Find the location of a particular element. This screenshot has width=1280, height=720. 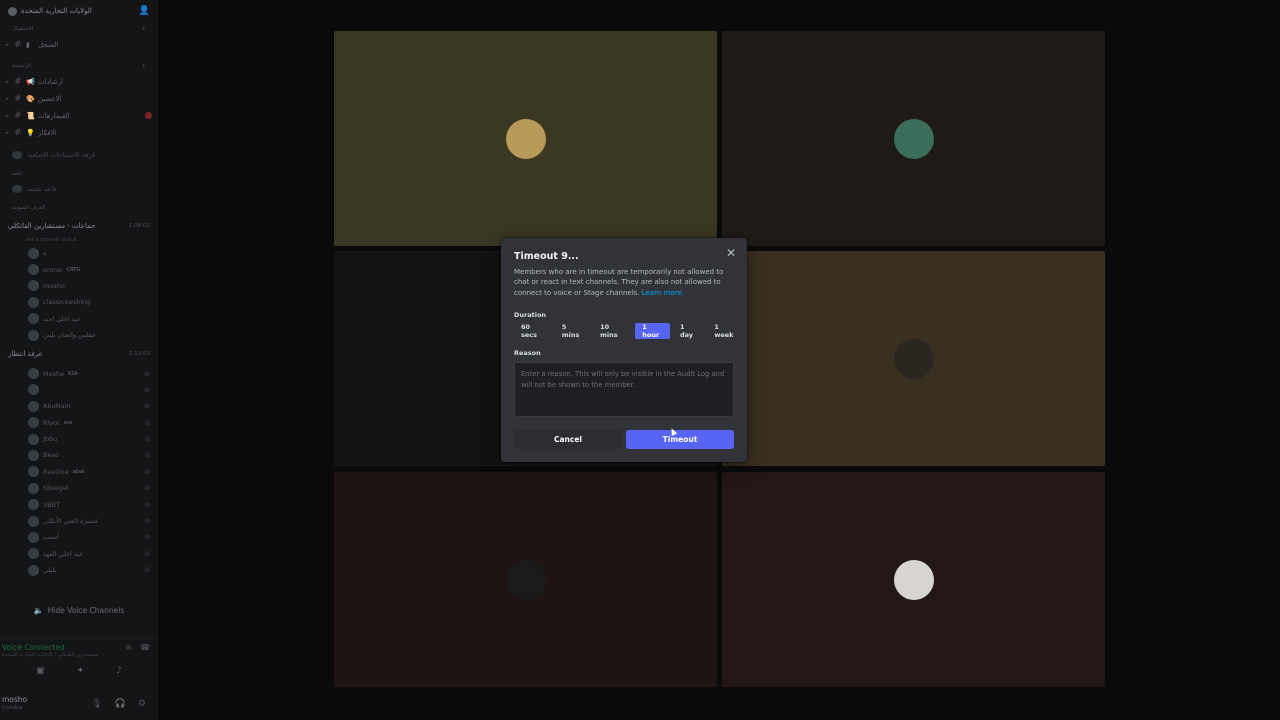

duration-option: 1 hour is located at coordinates (652, 331).